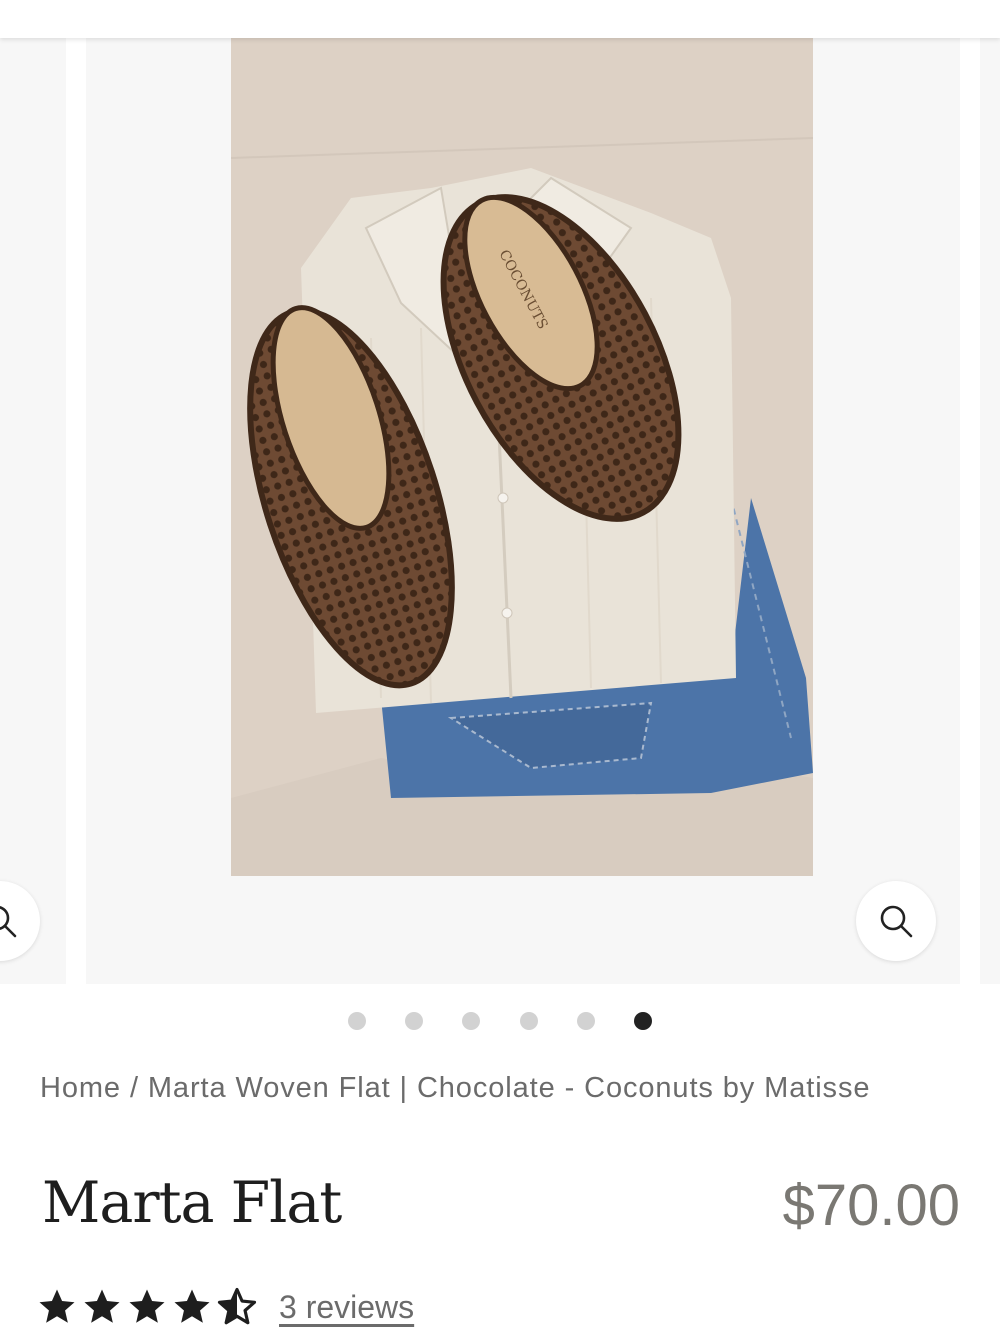  I want to click on zoom-button-previous, so click(20, 921).